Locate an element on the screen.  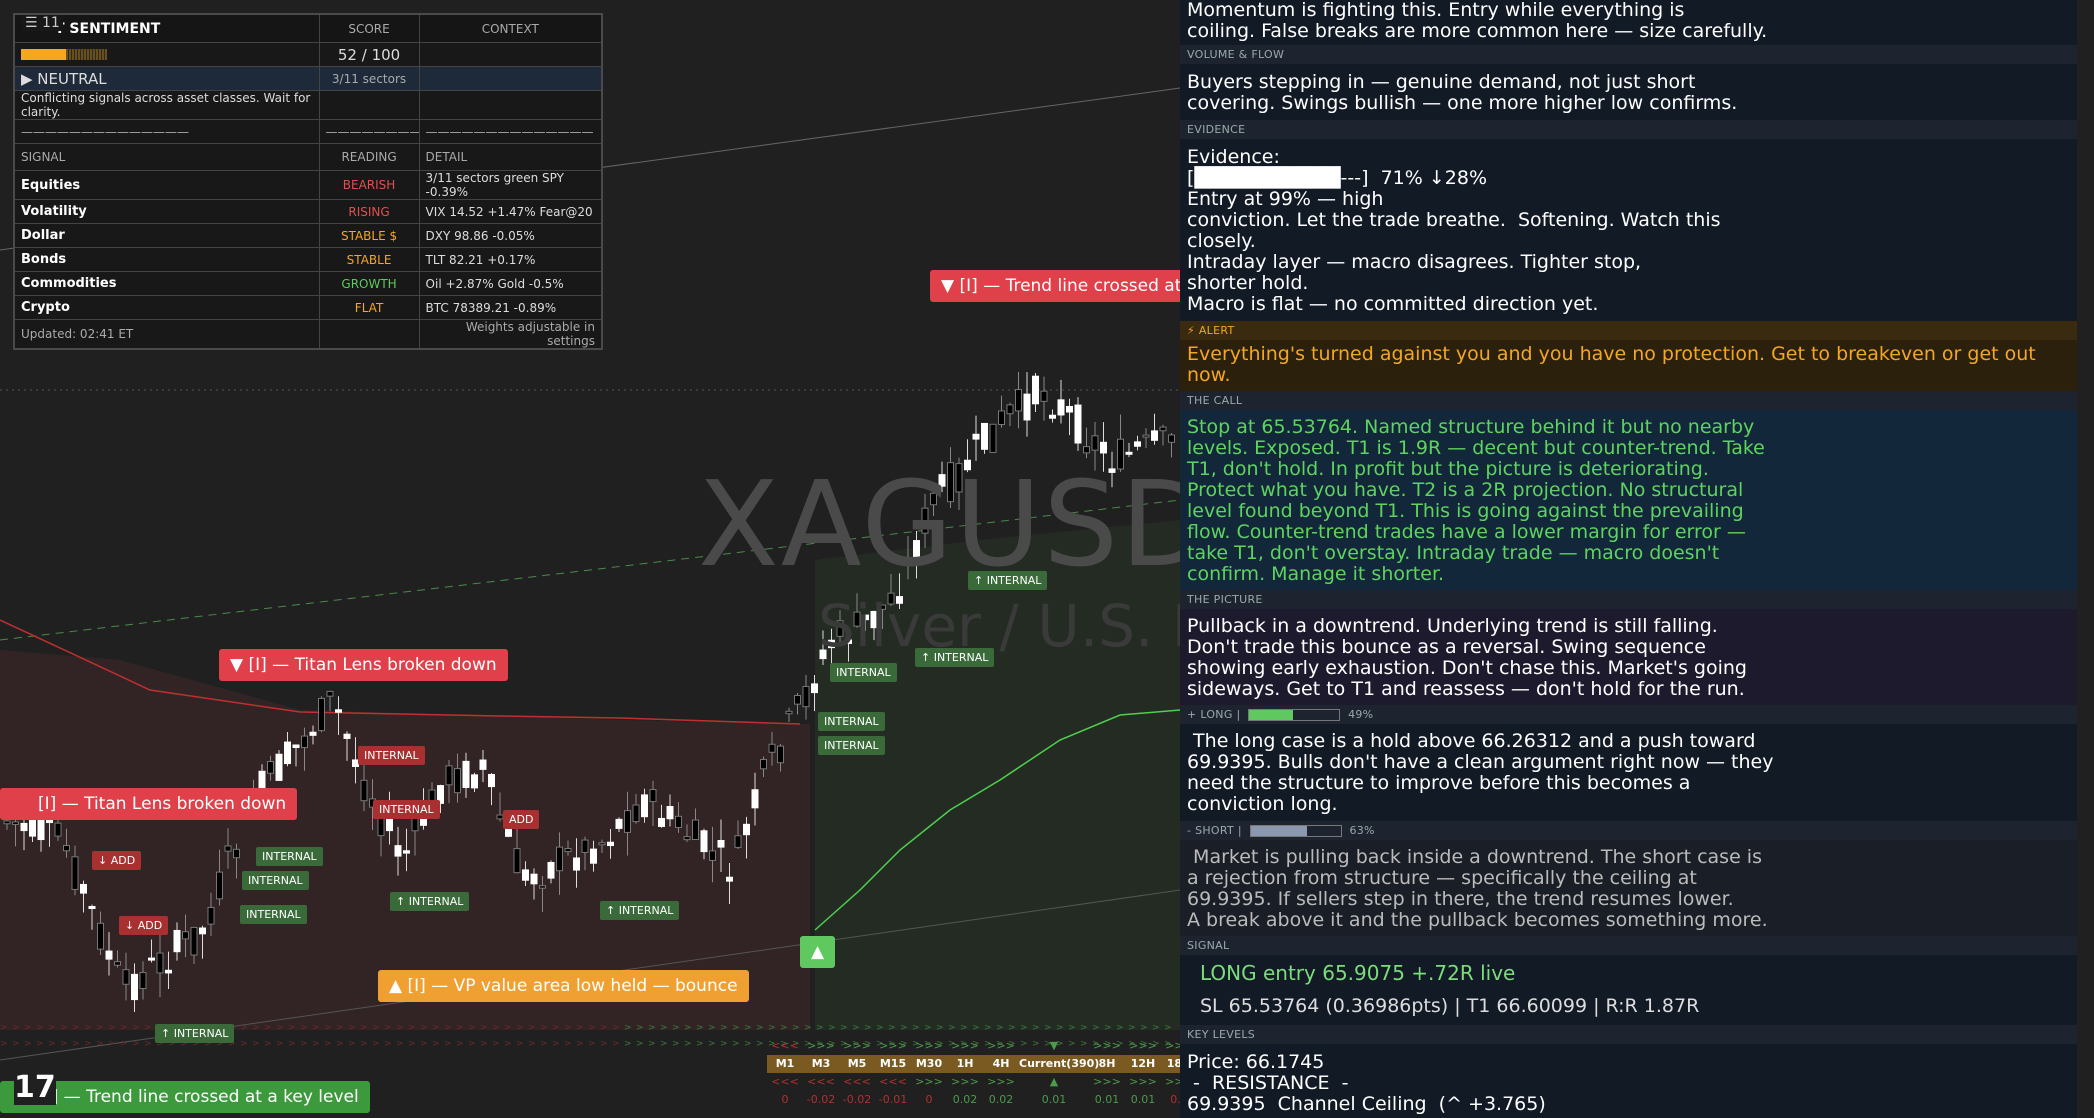
price-scale-strip is located at coordinates (2085, 559).